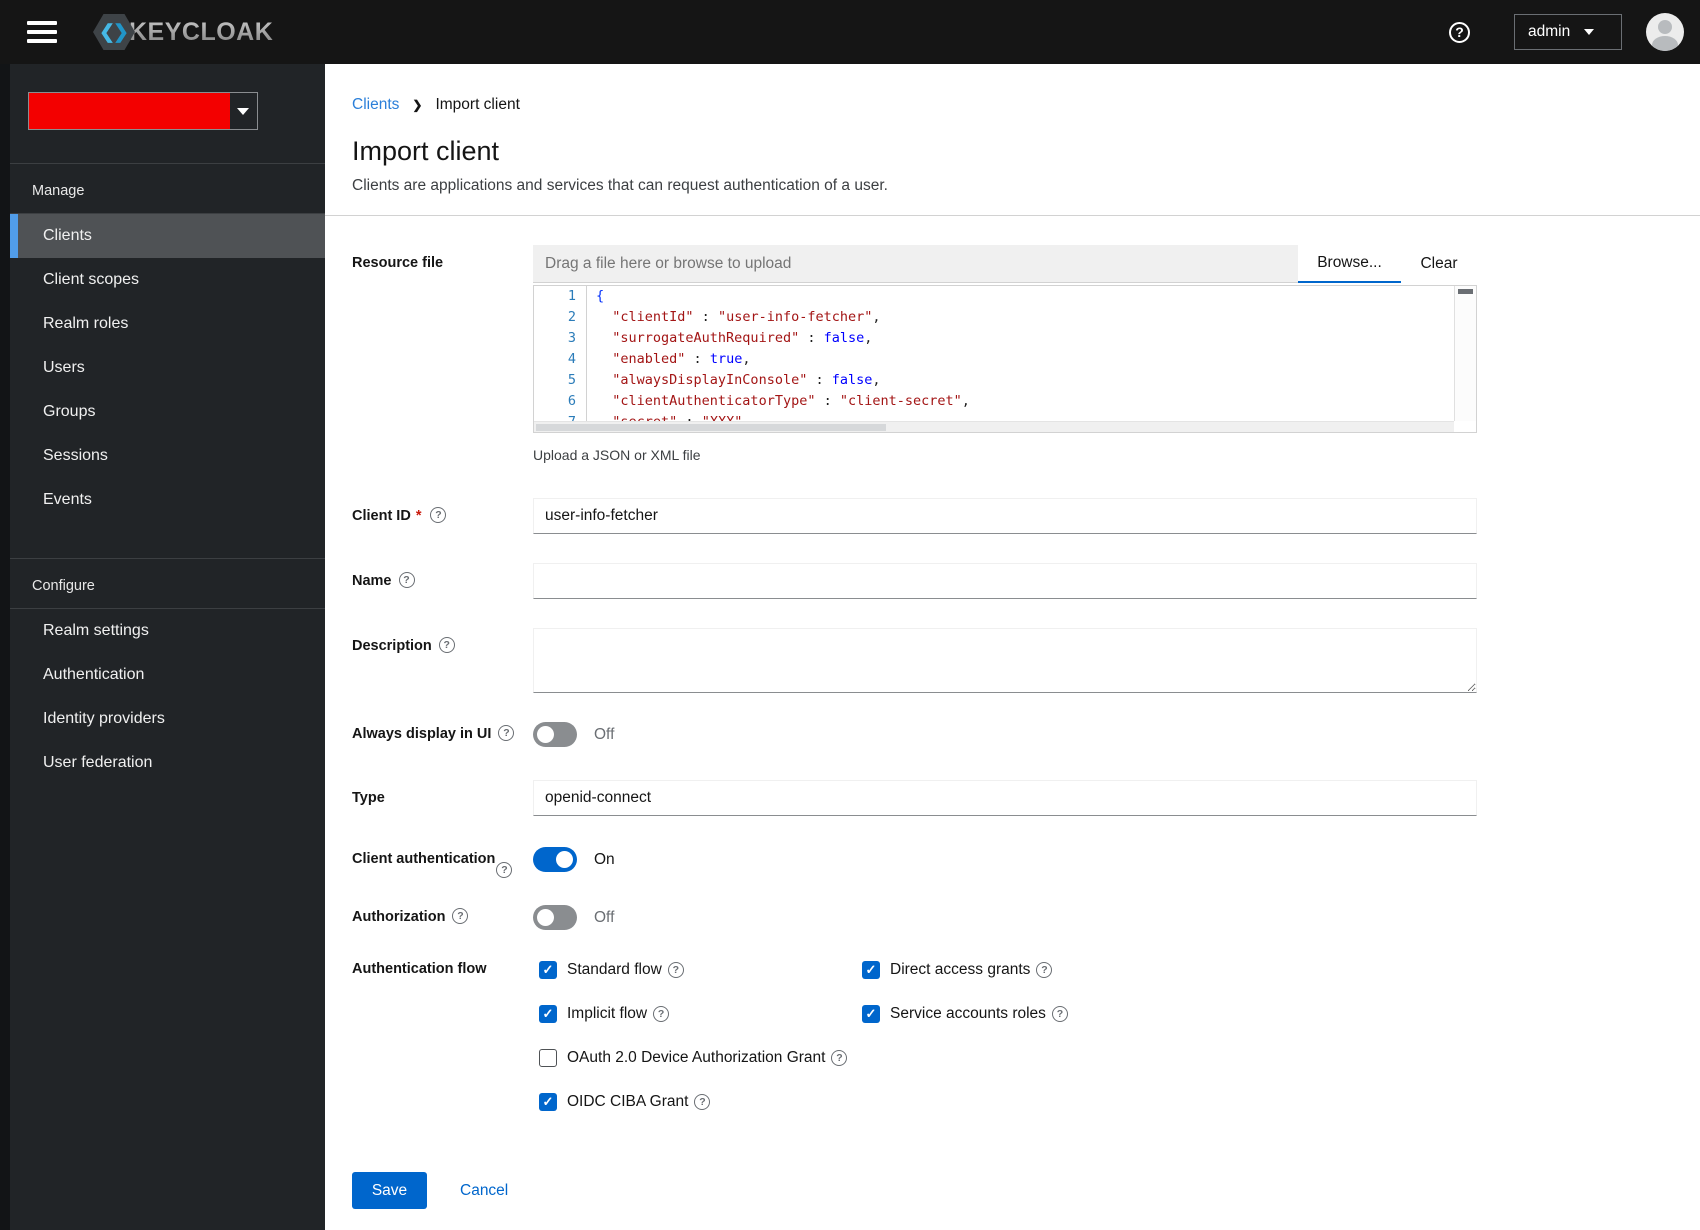  I want to click on description-row: Description ?, so click(1026, 660).